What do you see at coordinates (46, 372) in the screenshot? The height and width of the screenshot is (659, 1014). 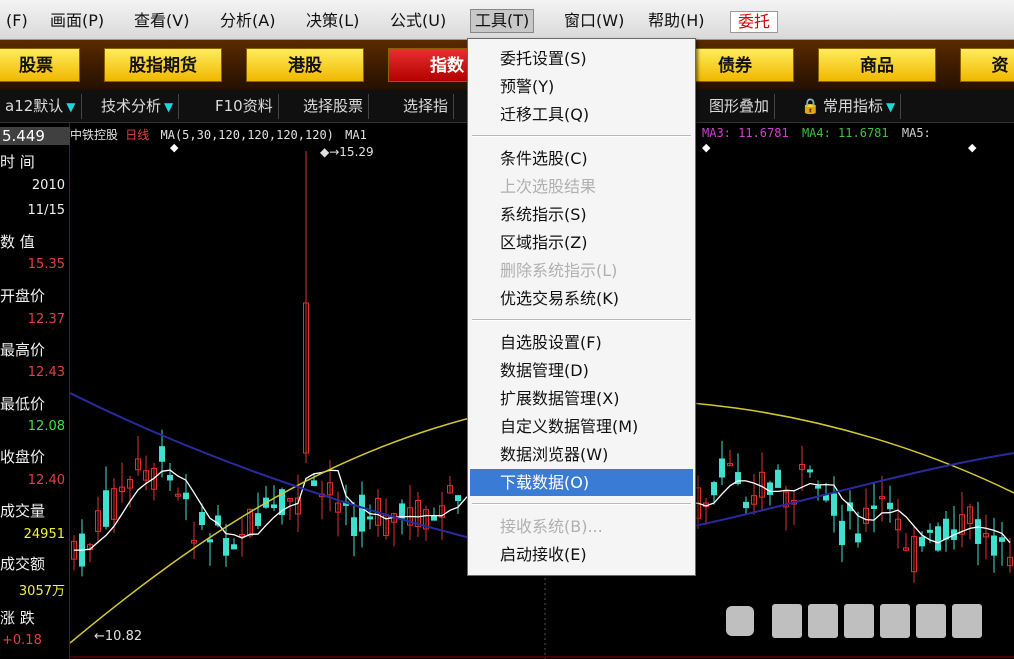 I see `high-value: 12.43` at bounding box center [46, 372].